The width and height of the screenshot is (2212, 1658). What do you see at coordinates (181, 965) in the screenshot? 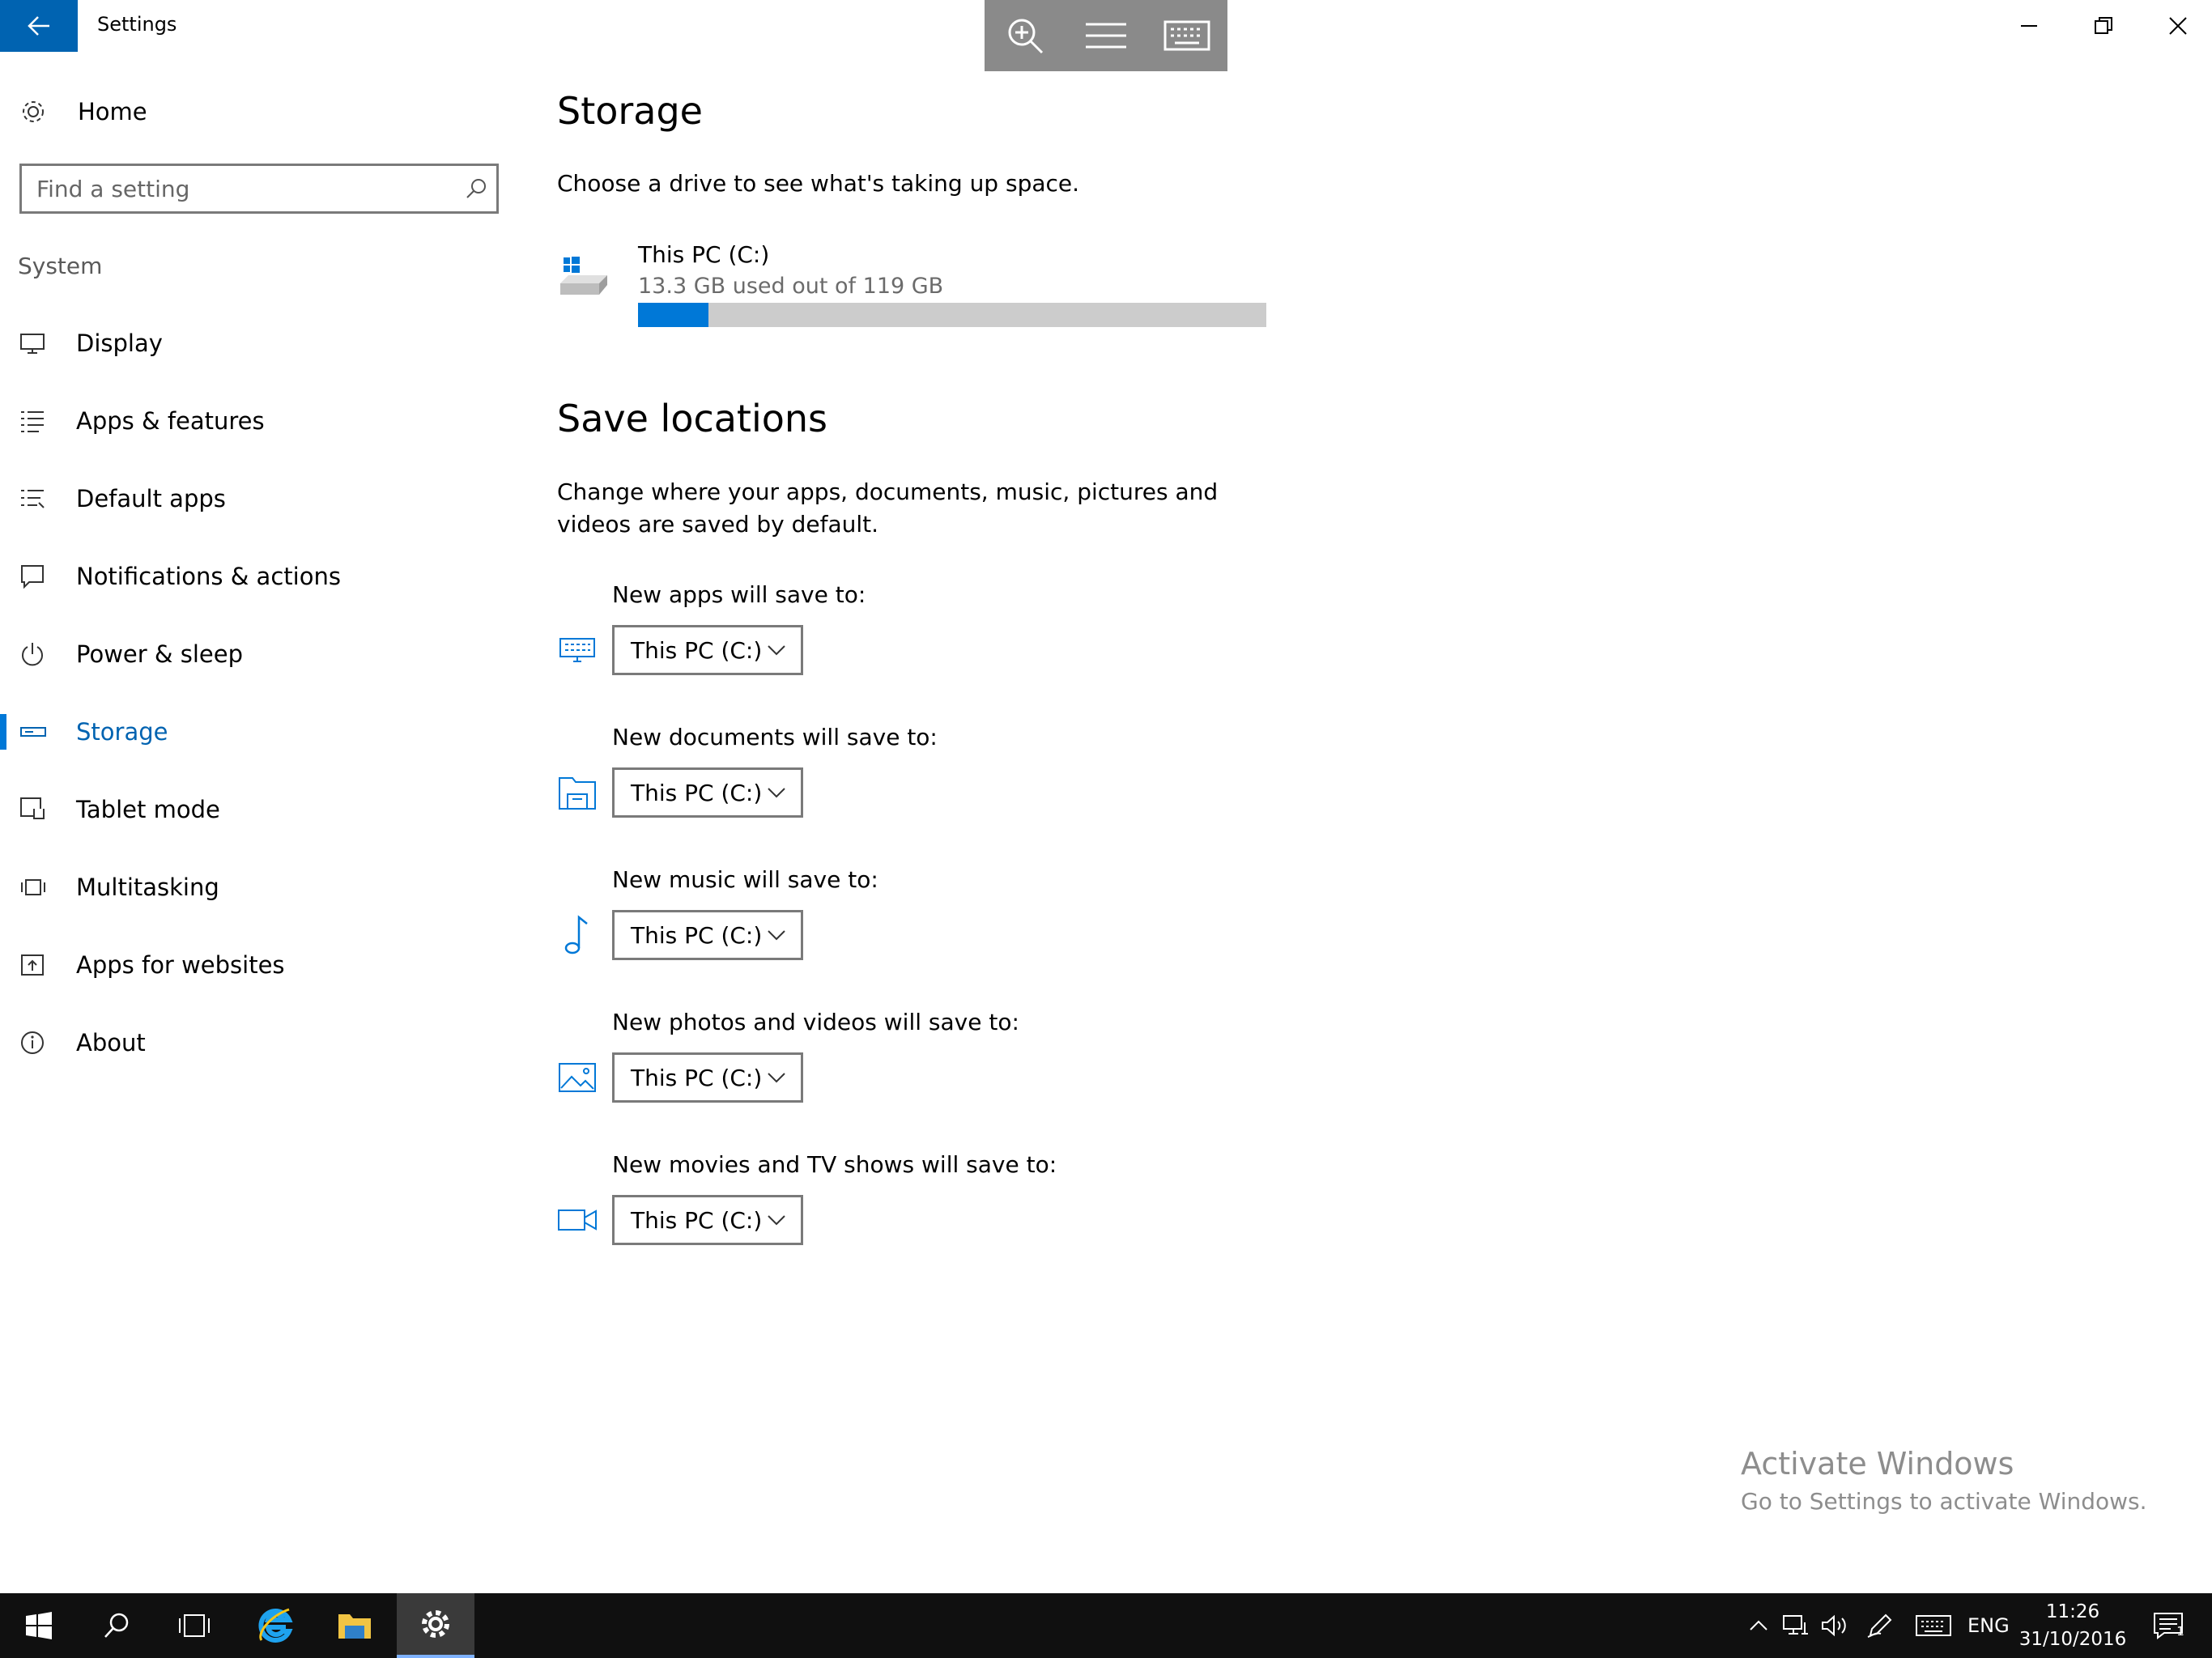
I see `sidebar-item-label: Apps for websites` at bounding box center [181, 965].